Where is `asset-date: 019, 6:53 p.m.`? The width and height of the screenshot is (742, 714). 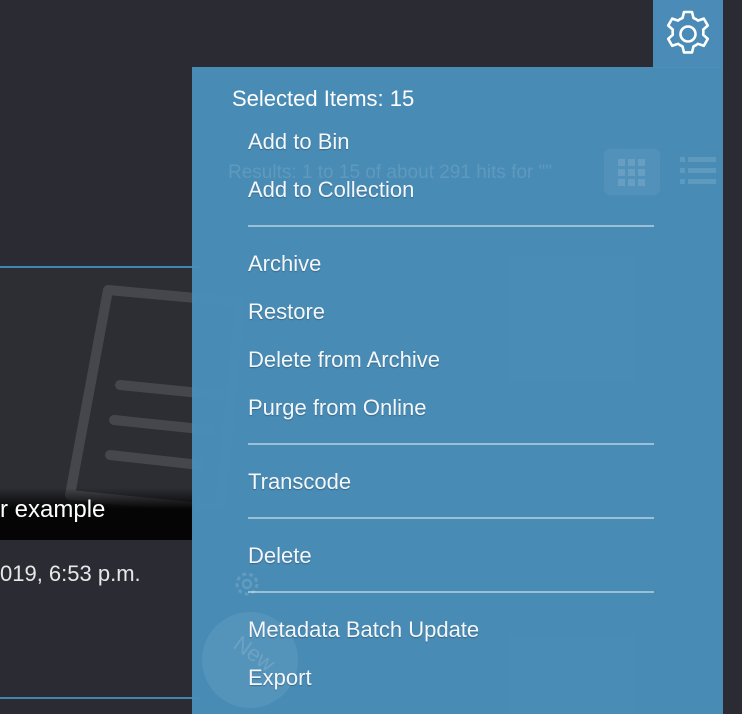 asset-date: 019, 6:53 p.m. is located at coordinates (70, 573).